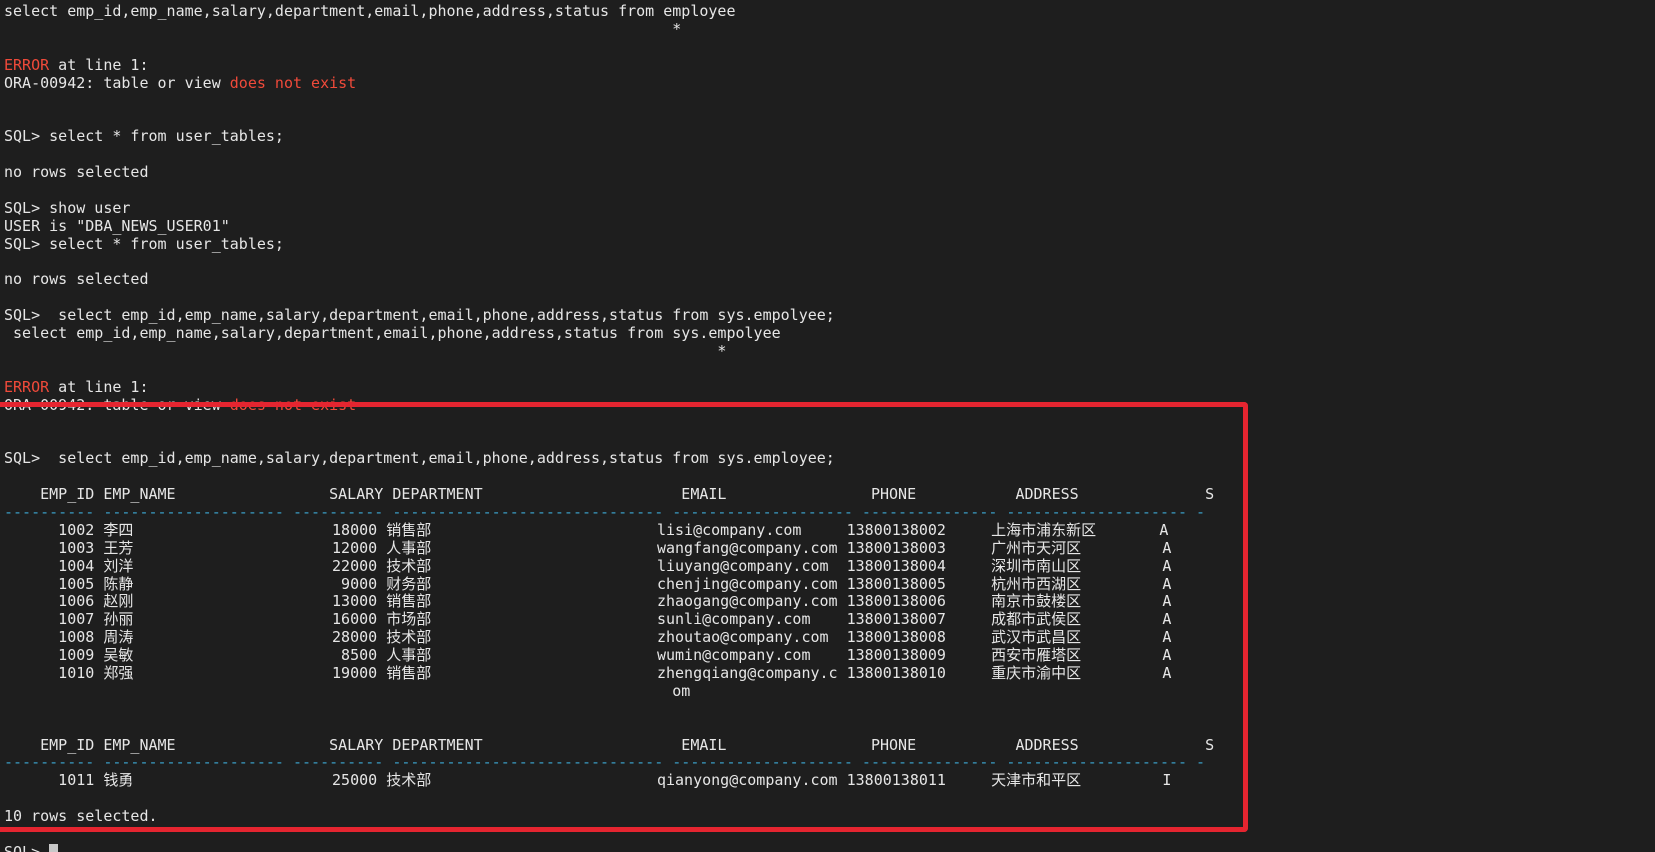 The width and height of the screenshot is (1655, 852). What do you see at coordinates (827, 847) in the screenshot?
I see `terminal-line: SQL>` at bounding box center [827, 847].